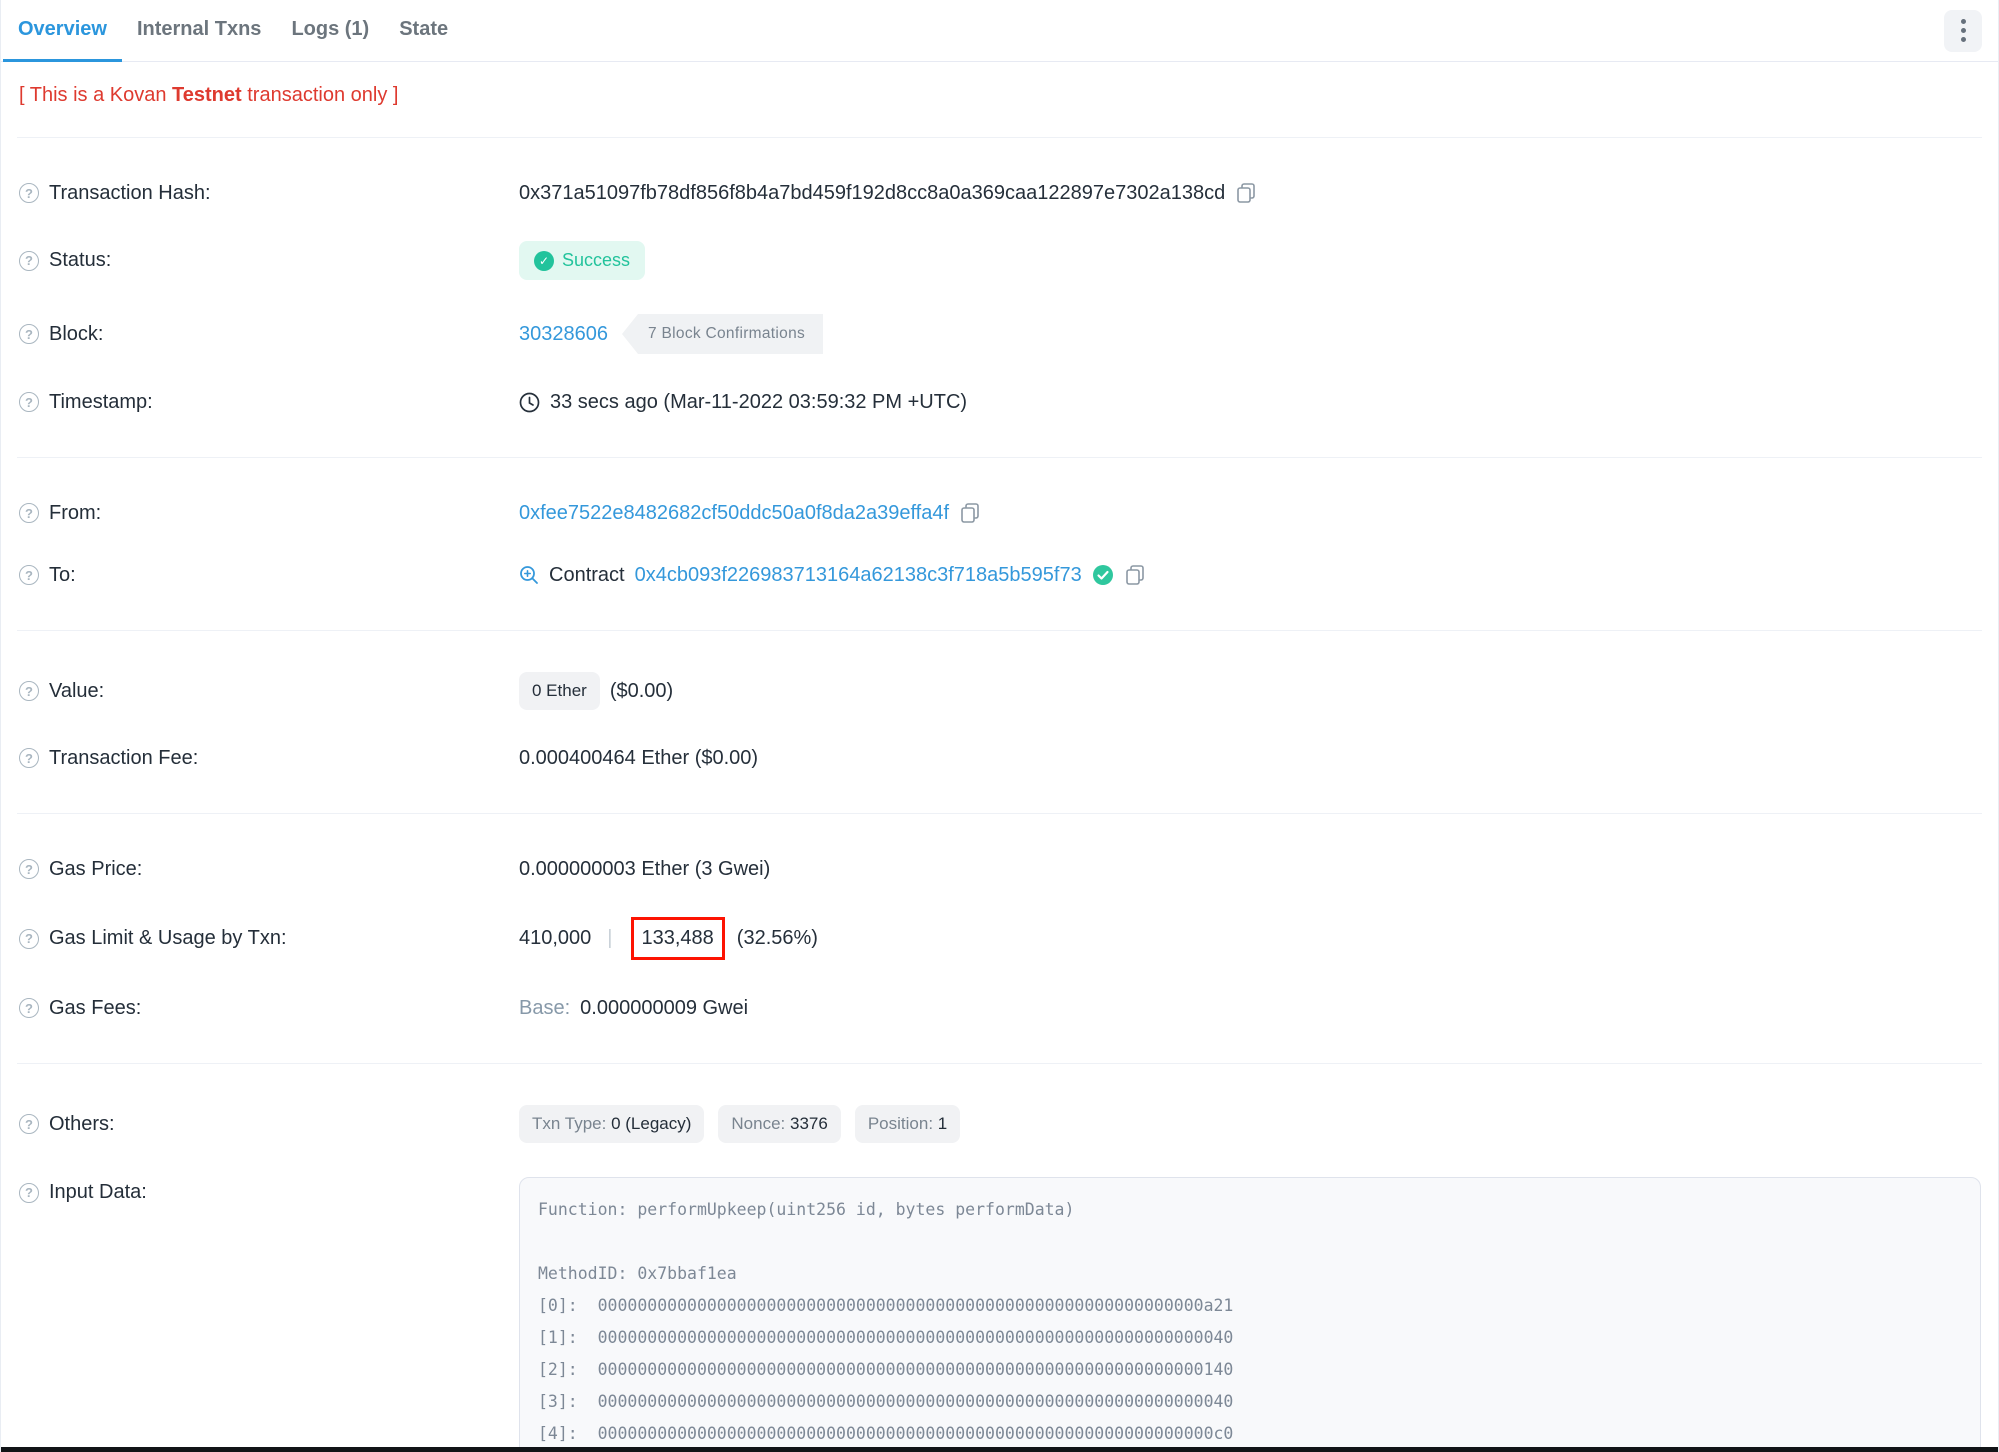  What do you see at coordinates (269, 193) in the screenshot?
I see `label-transaction-hash: ? Transaction Hash:` at bounding box center [269, 193].